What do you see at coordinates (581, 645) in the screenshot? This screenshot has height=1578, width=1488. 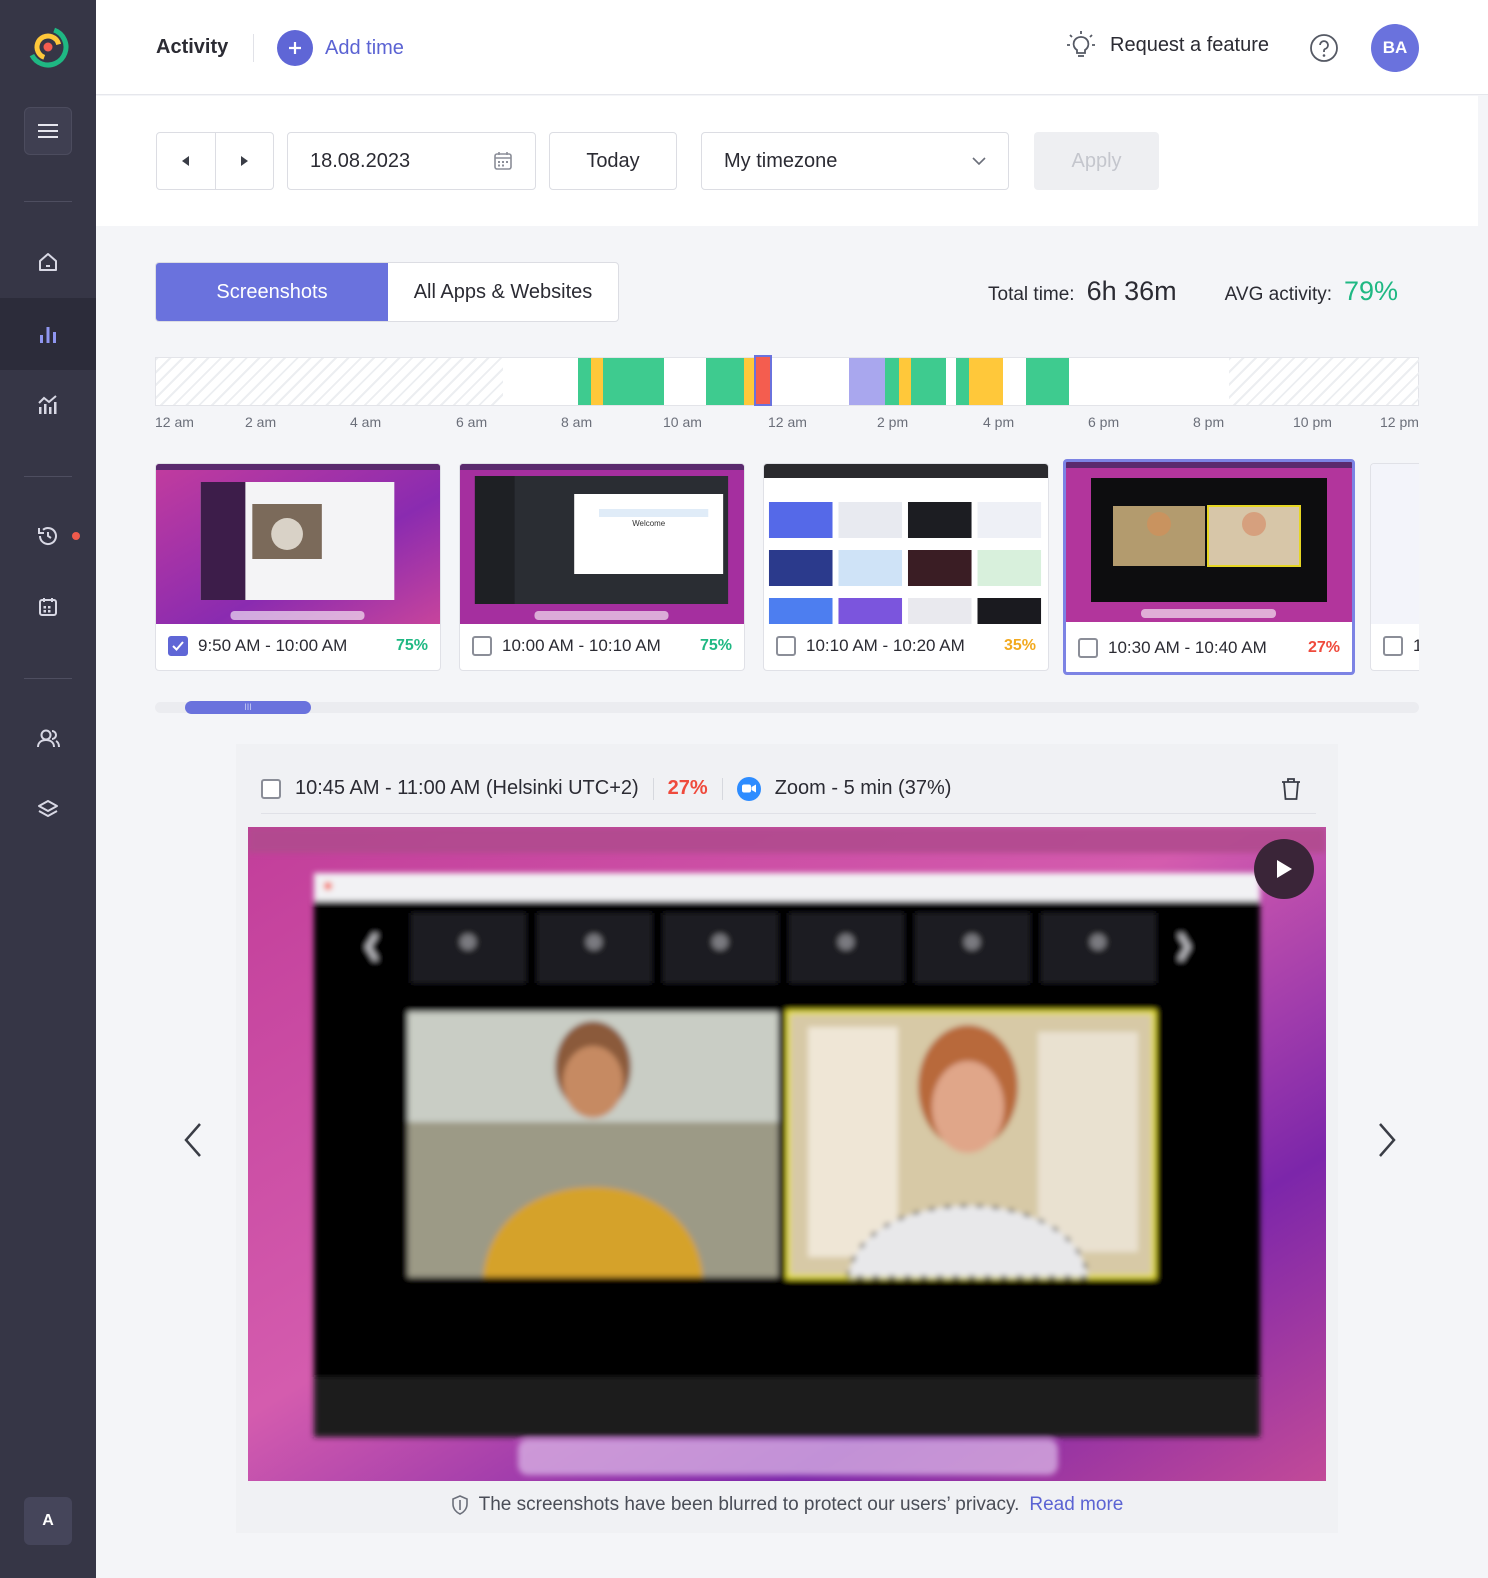 I see `screenshot-time: 10:00 AM - 10:10 AM` at bounding box center [581, 645].